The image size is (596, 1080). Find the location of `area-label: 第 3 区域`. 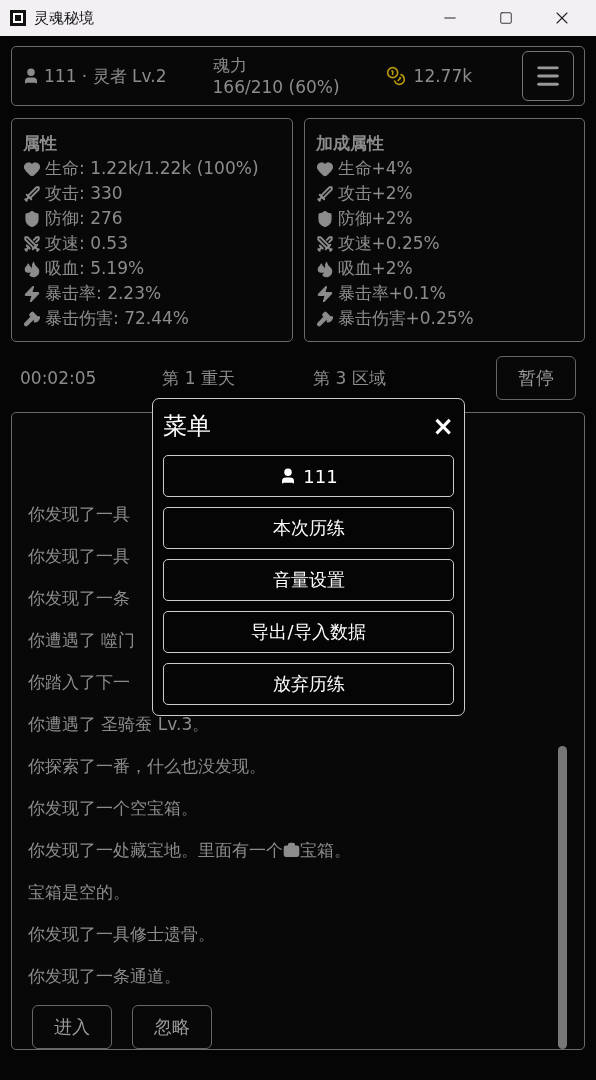

area-label: 第 3 区域 is located at coordinates (349, 378).